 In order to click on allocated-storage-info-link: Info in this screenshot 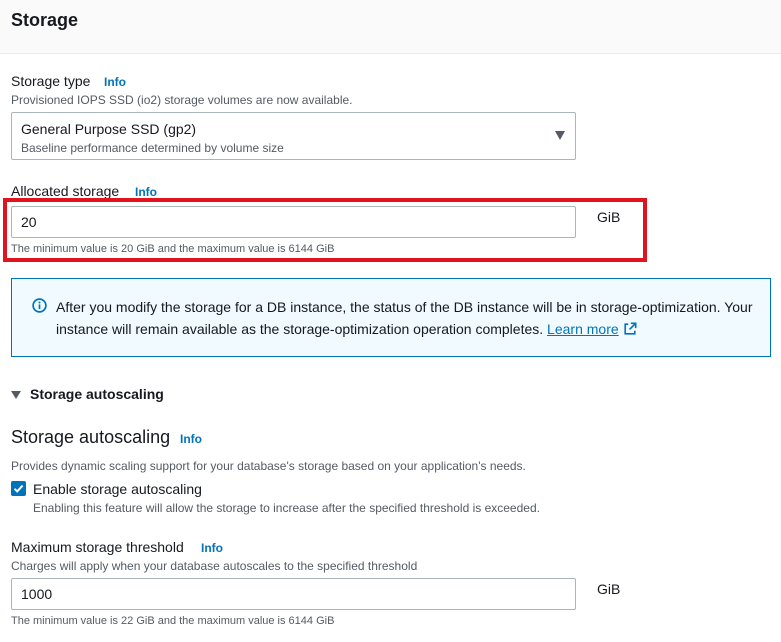, I will do `click(146, 192)`.